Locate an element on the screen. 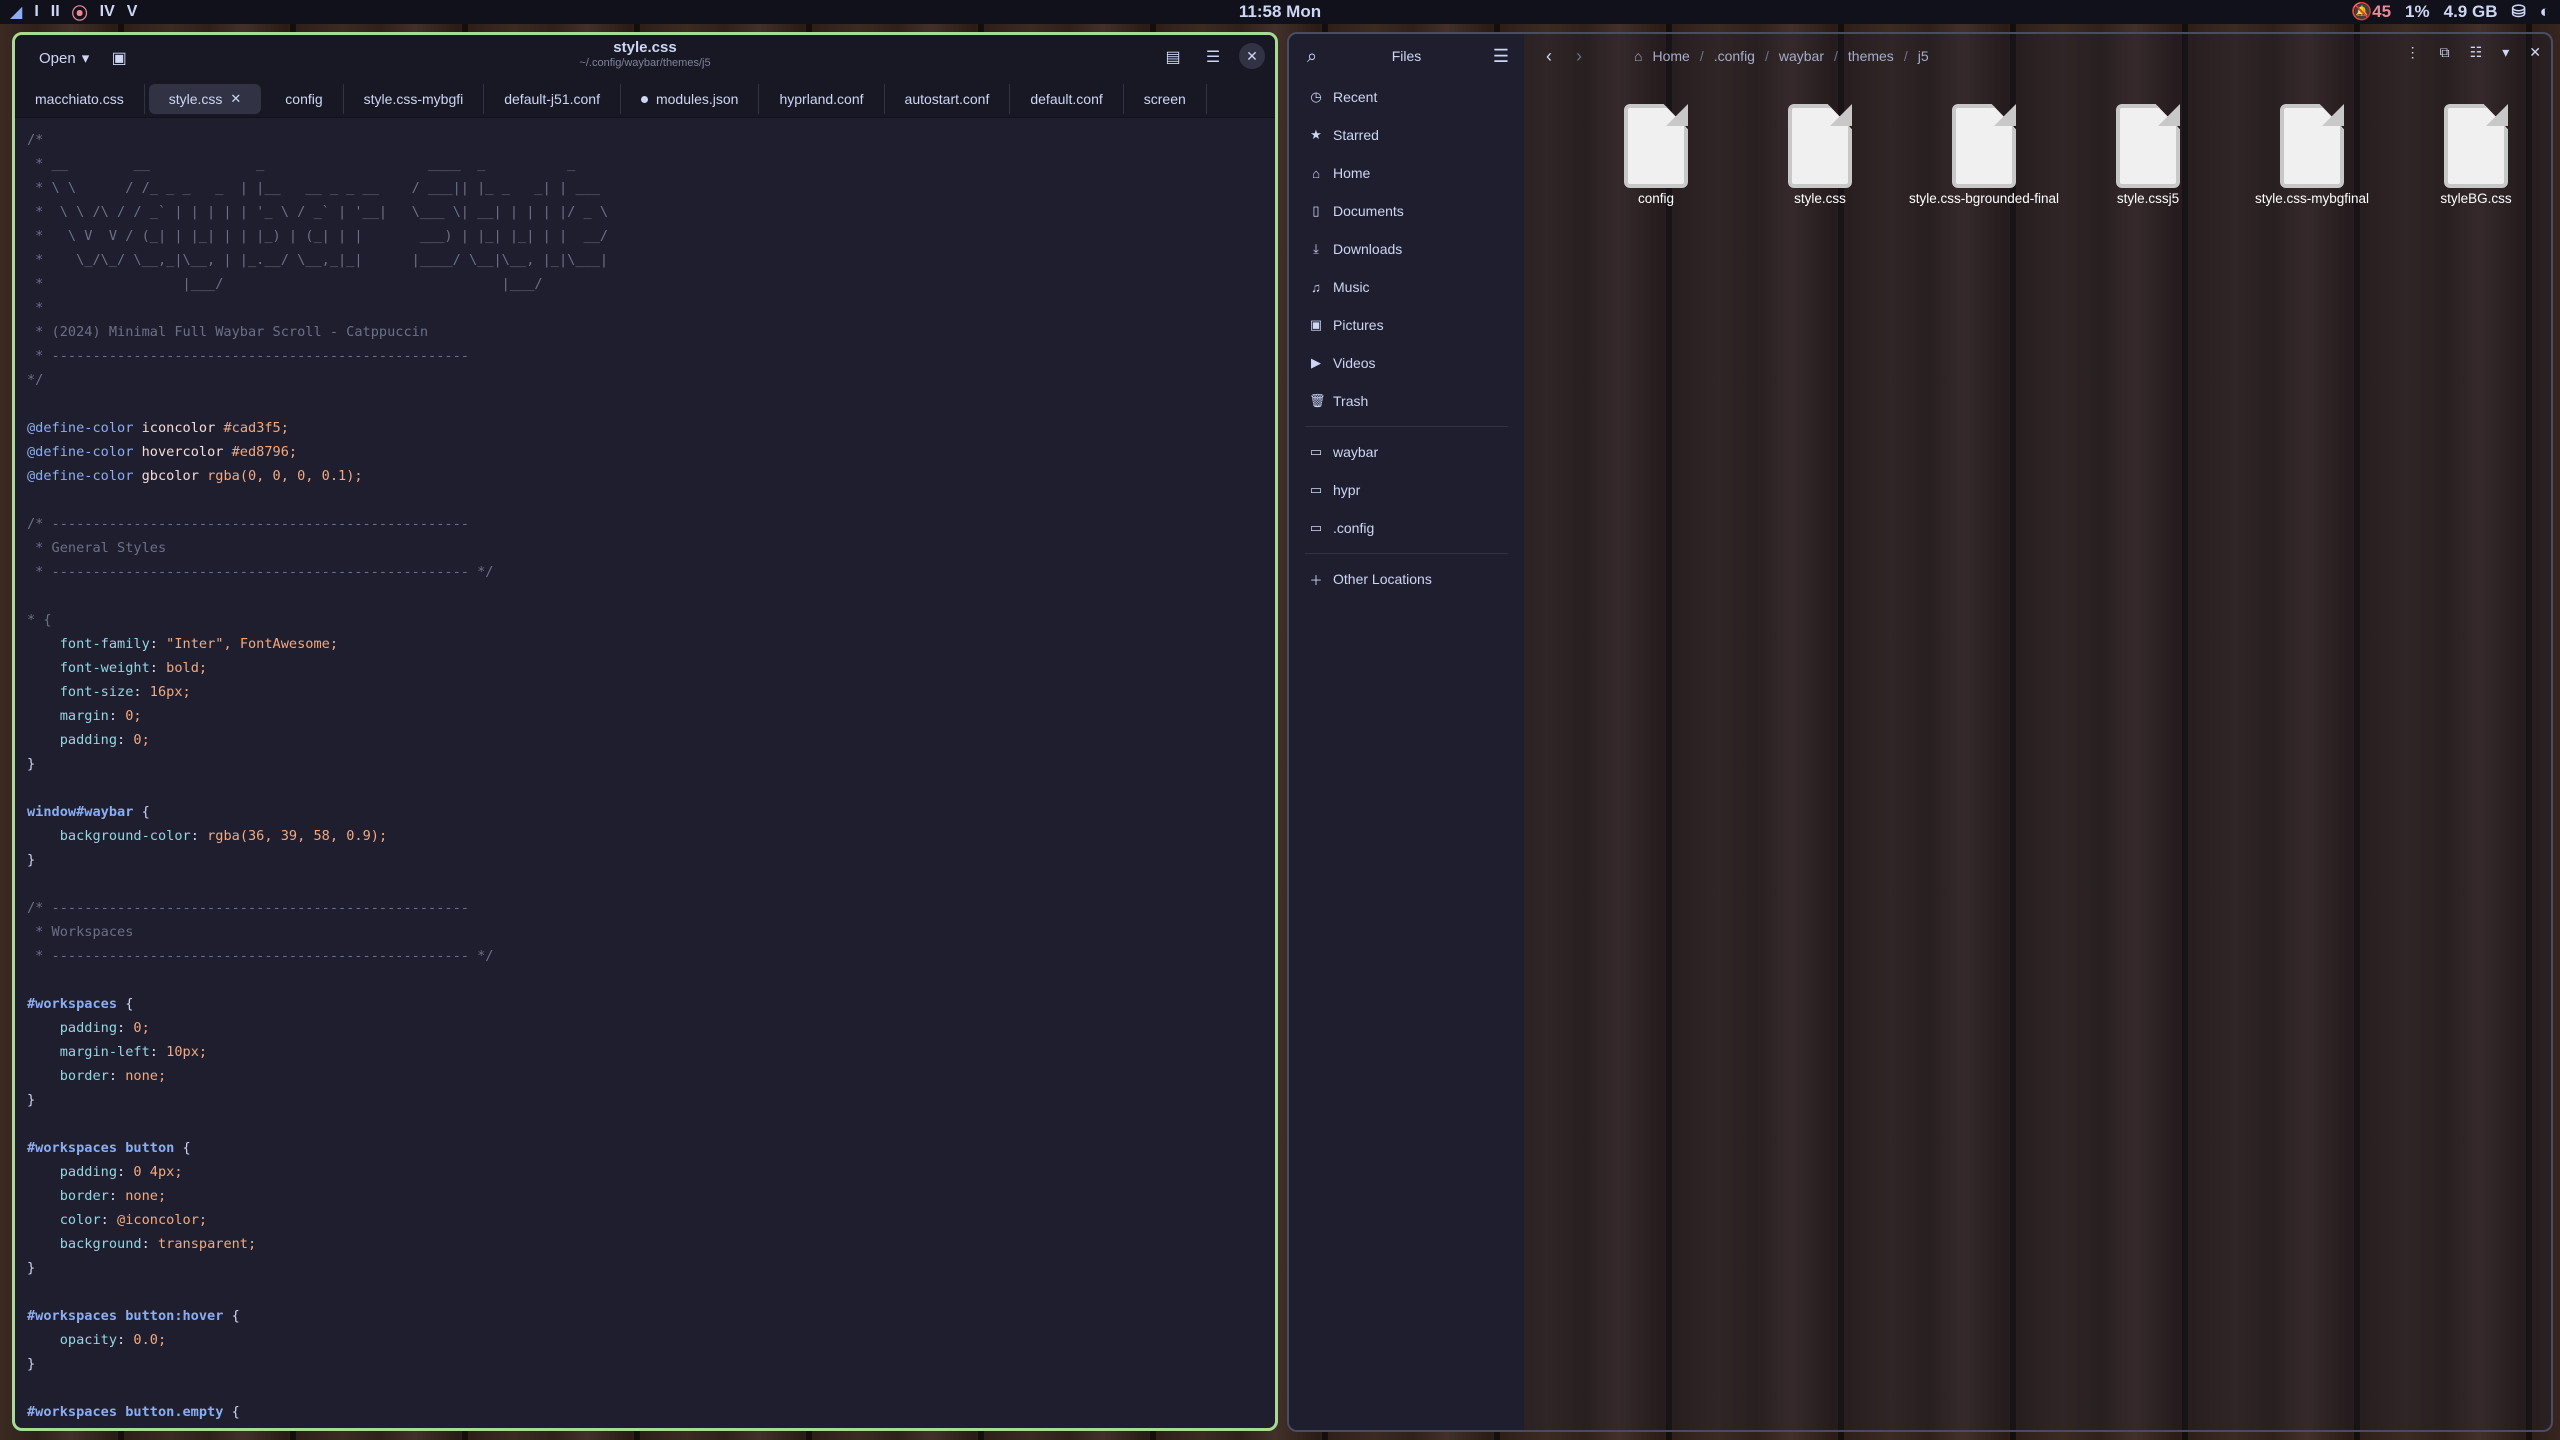 Image resolution: width=2560 pixels, height=1440 pixels. tab-label: style.css is located at coordinates (195, 99).